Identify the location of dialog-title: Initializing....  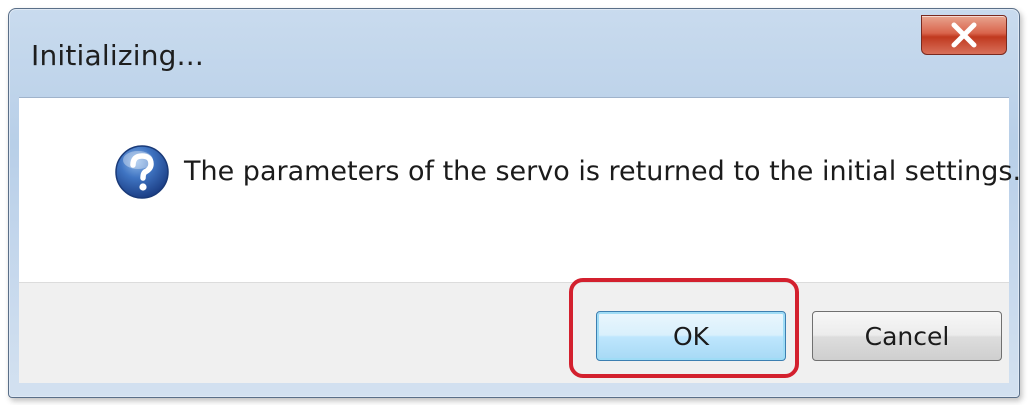
(117, 55).